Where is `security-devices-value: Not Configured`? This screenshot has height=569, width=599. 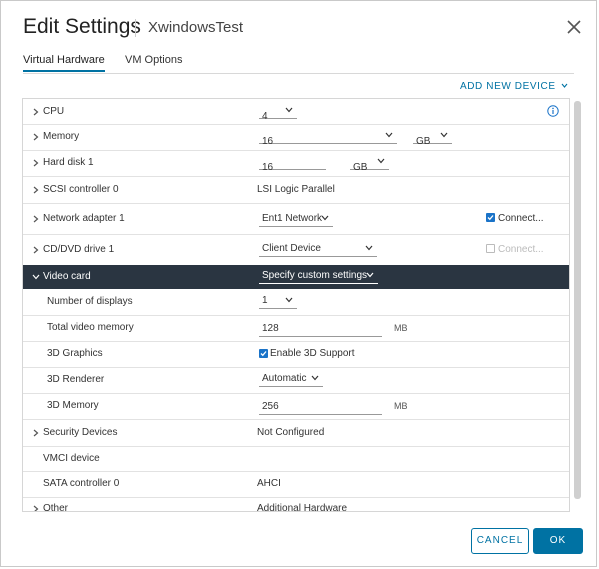
security-devices-value: Not Configured is located at coordinates (291, 432).